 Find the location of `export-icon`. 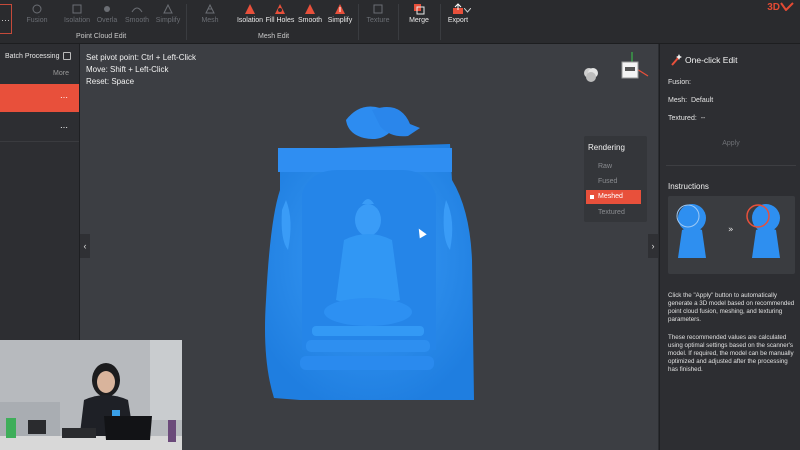

export-icon is located at coordinates (458, 8).